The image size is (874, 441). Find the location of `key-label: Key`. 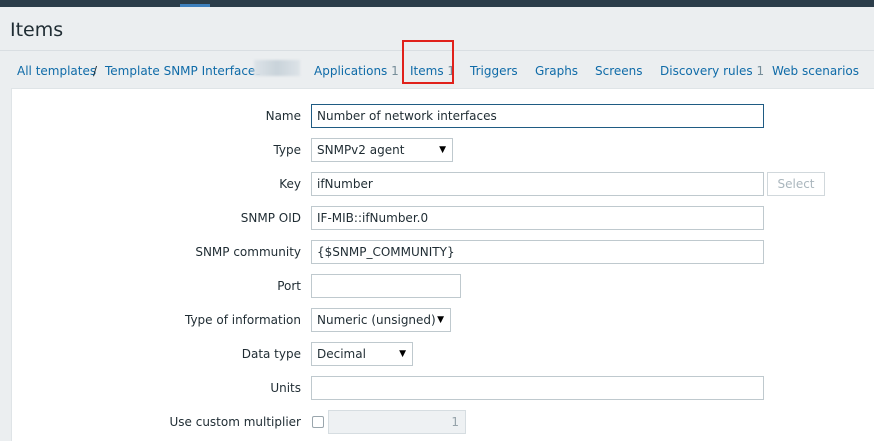

key-label: Key is located at coordinates (290, 184).